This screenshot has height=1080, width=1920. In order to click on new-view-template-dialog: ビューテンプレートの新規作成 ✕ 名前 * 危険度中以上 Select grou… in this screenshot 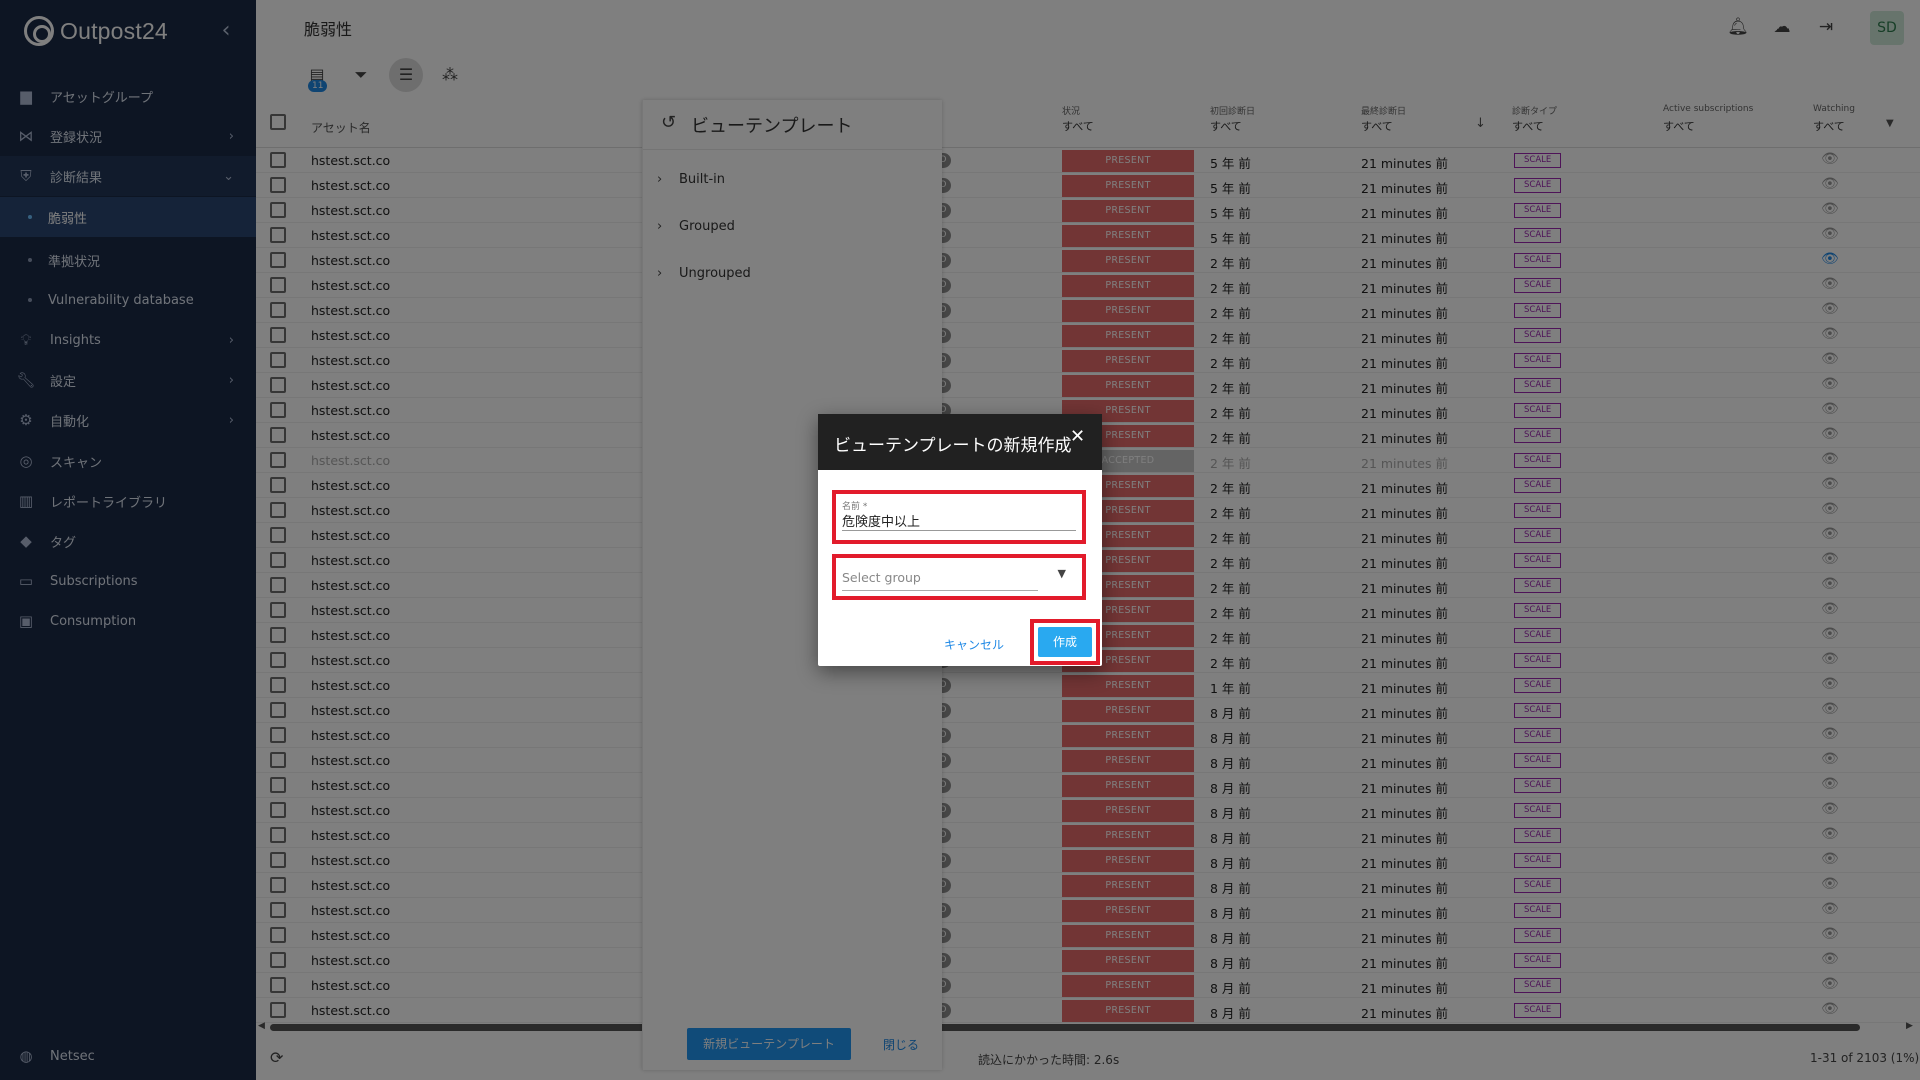, I will do `click(960, 540)`.